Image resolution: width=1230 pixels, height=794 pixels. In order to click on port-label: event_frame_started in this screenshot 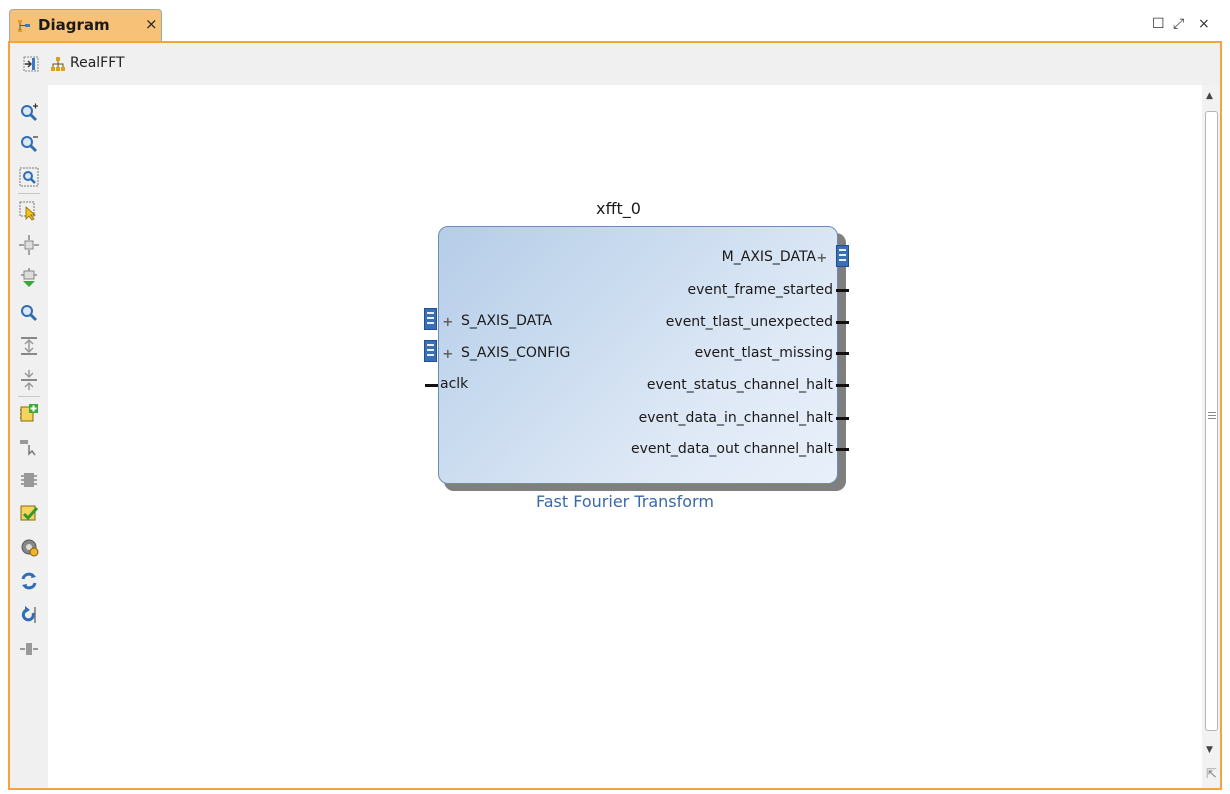, I will do `click(760, 290)`.